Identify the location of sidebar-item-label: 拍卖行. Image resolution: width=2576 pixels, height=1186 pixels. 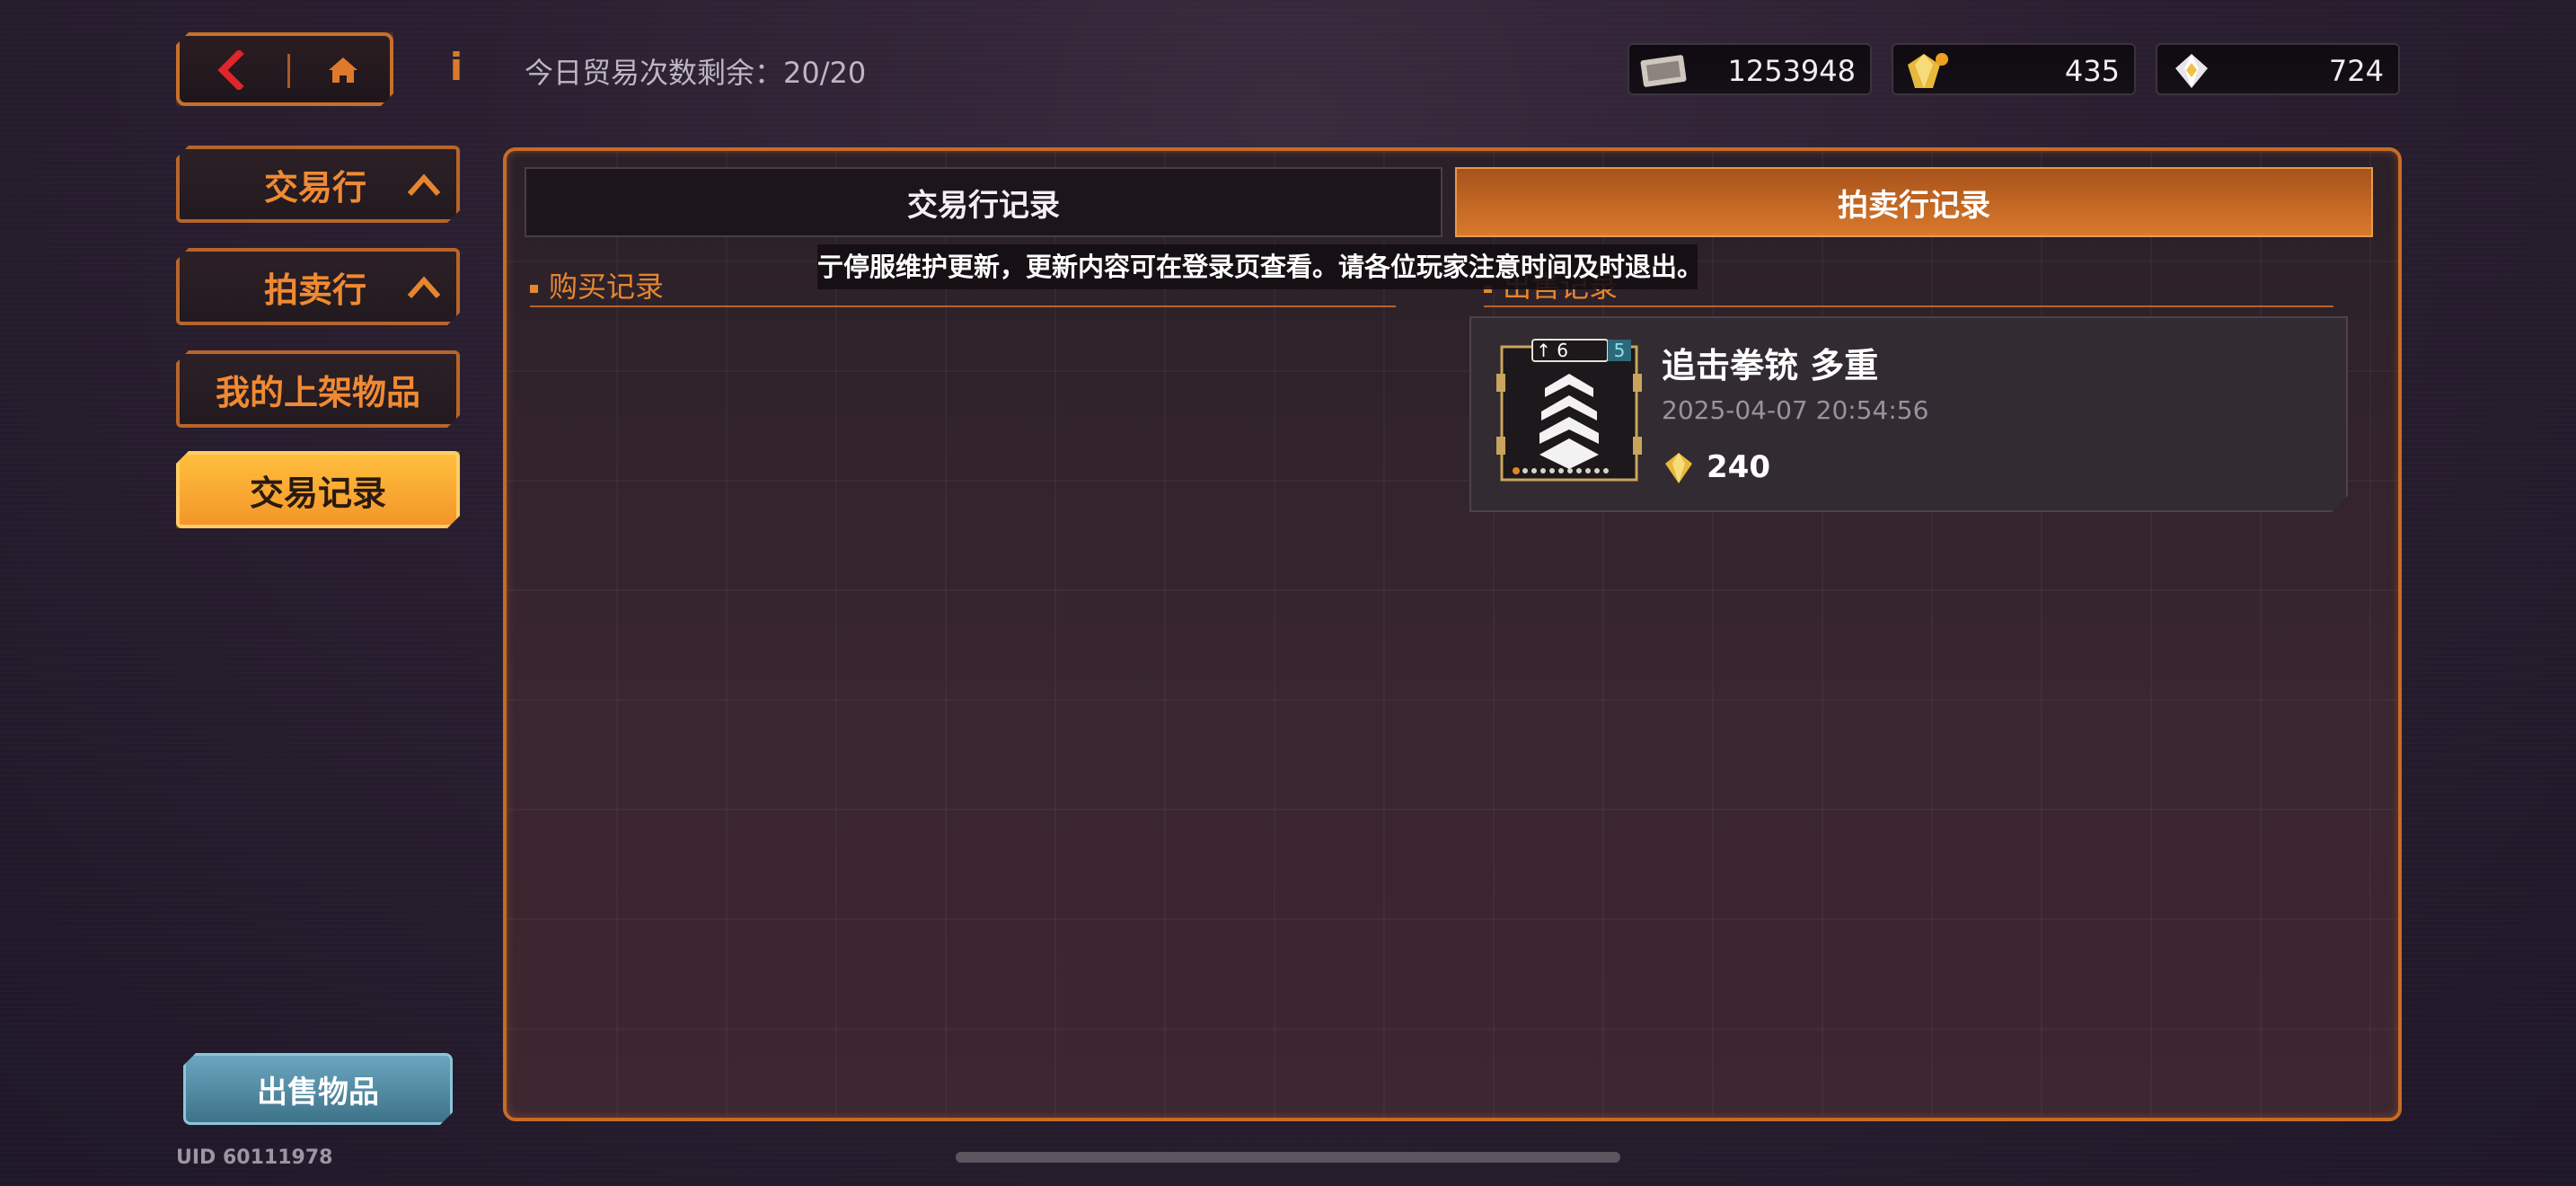
(315, 290).